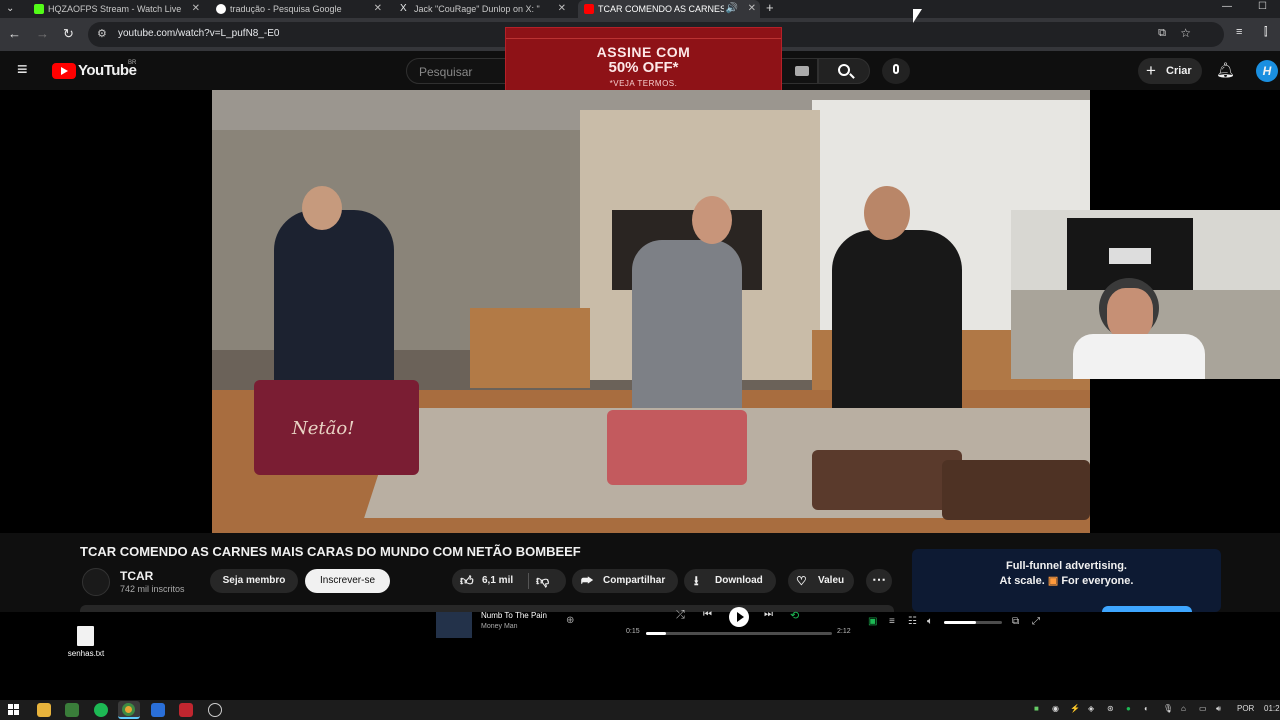 The height and width of the screenshot is (720, 1280). I want to click on play-pause-button, so click(739, 617).